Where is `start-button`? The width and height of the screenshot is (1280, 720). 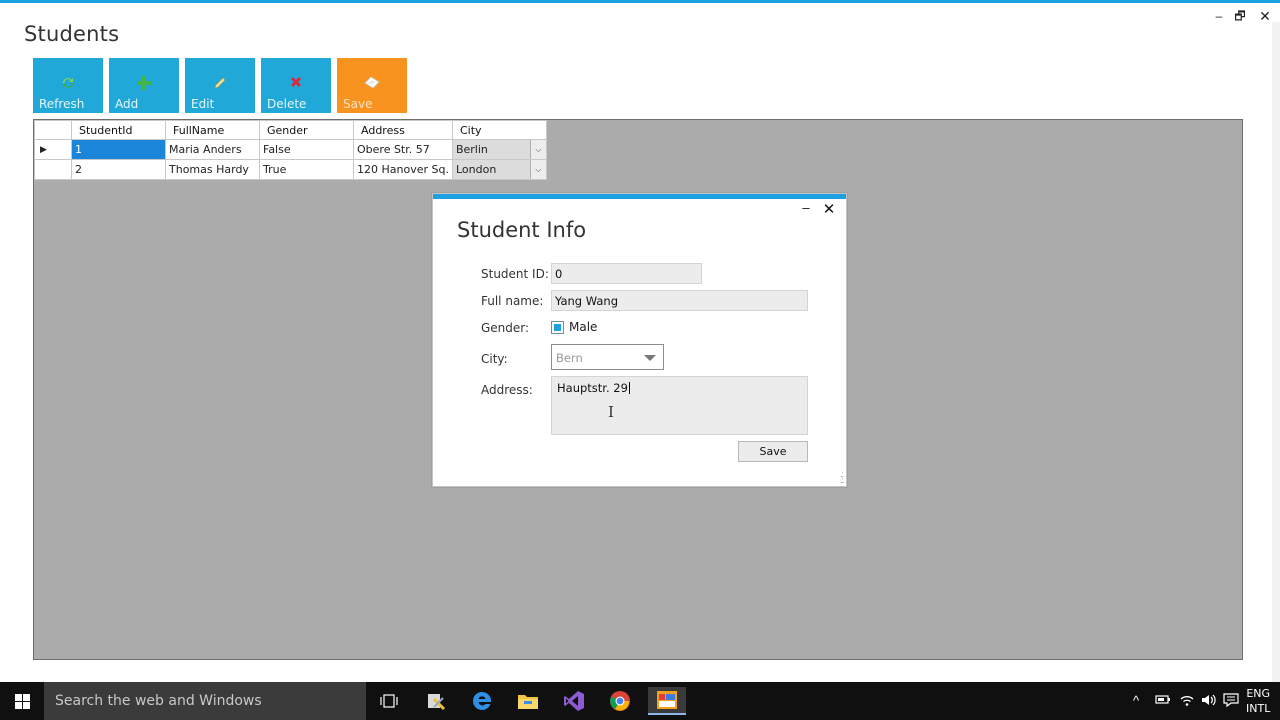
start-button is located at coordinates (22, 701).